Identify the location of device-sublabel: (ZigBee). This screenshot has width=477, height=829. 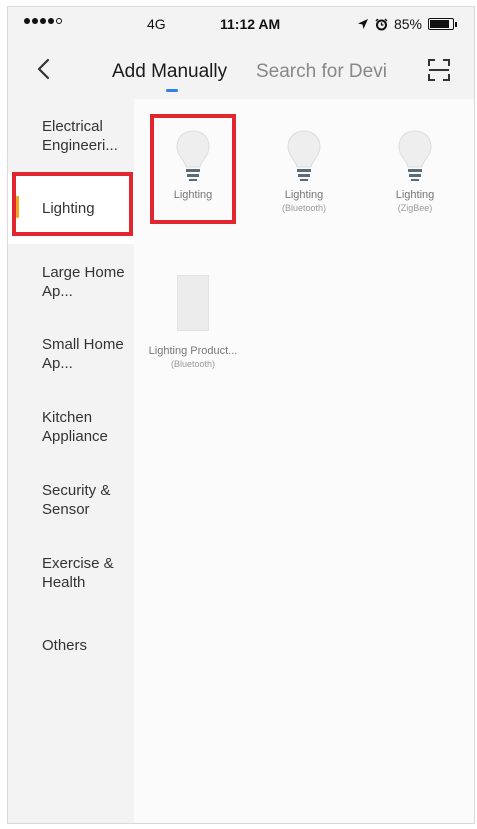
(415, 208).